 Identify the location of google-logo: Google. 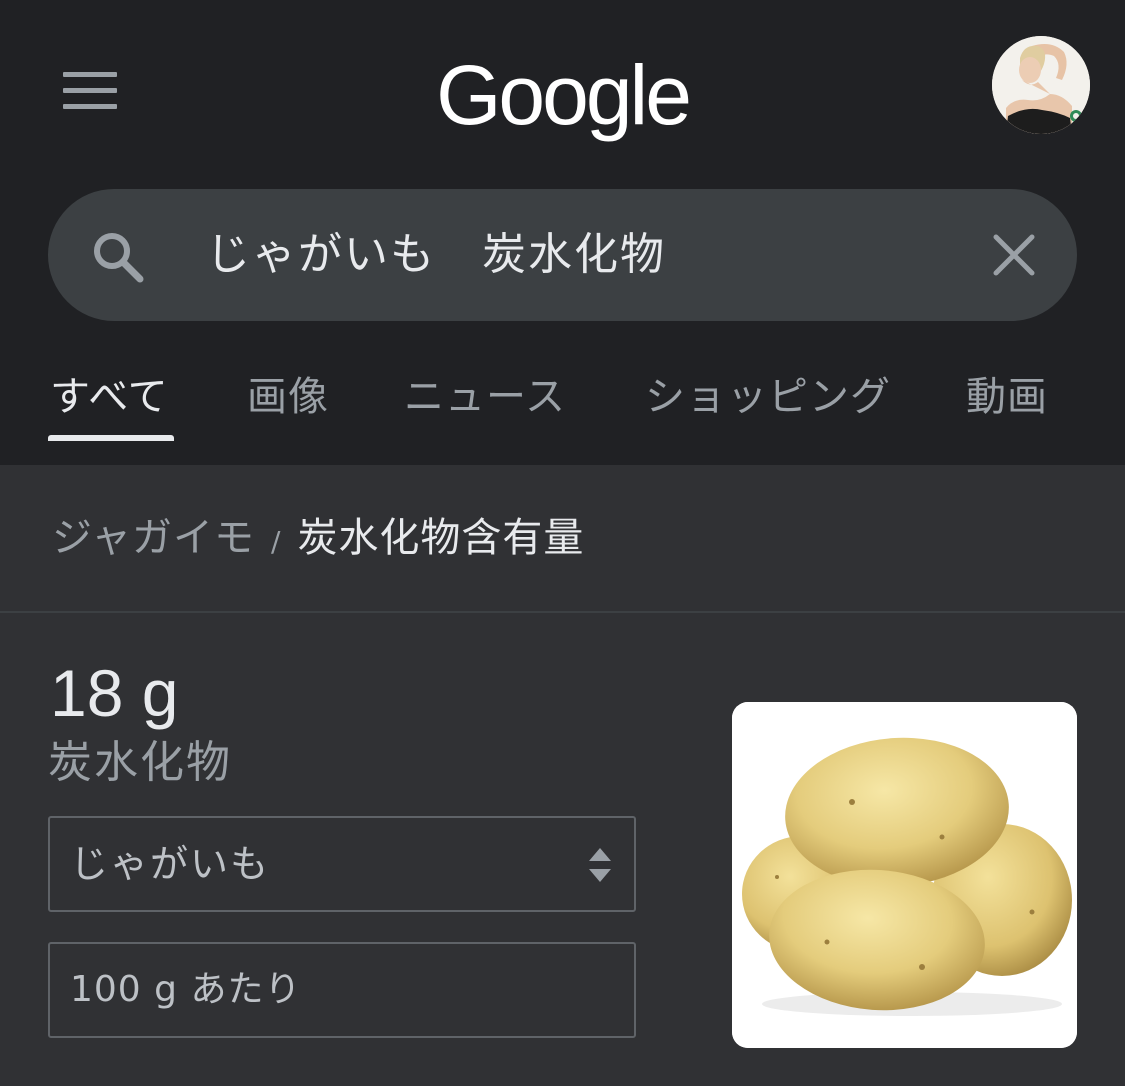
(562, 95).